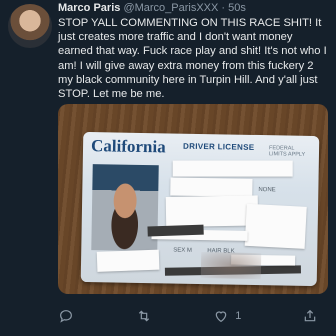  I want to click on like-count: 1, so click(238, 316).